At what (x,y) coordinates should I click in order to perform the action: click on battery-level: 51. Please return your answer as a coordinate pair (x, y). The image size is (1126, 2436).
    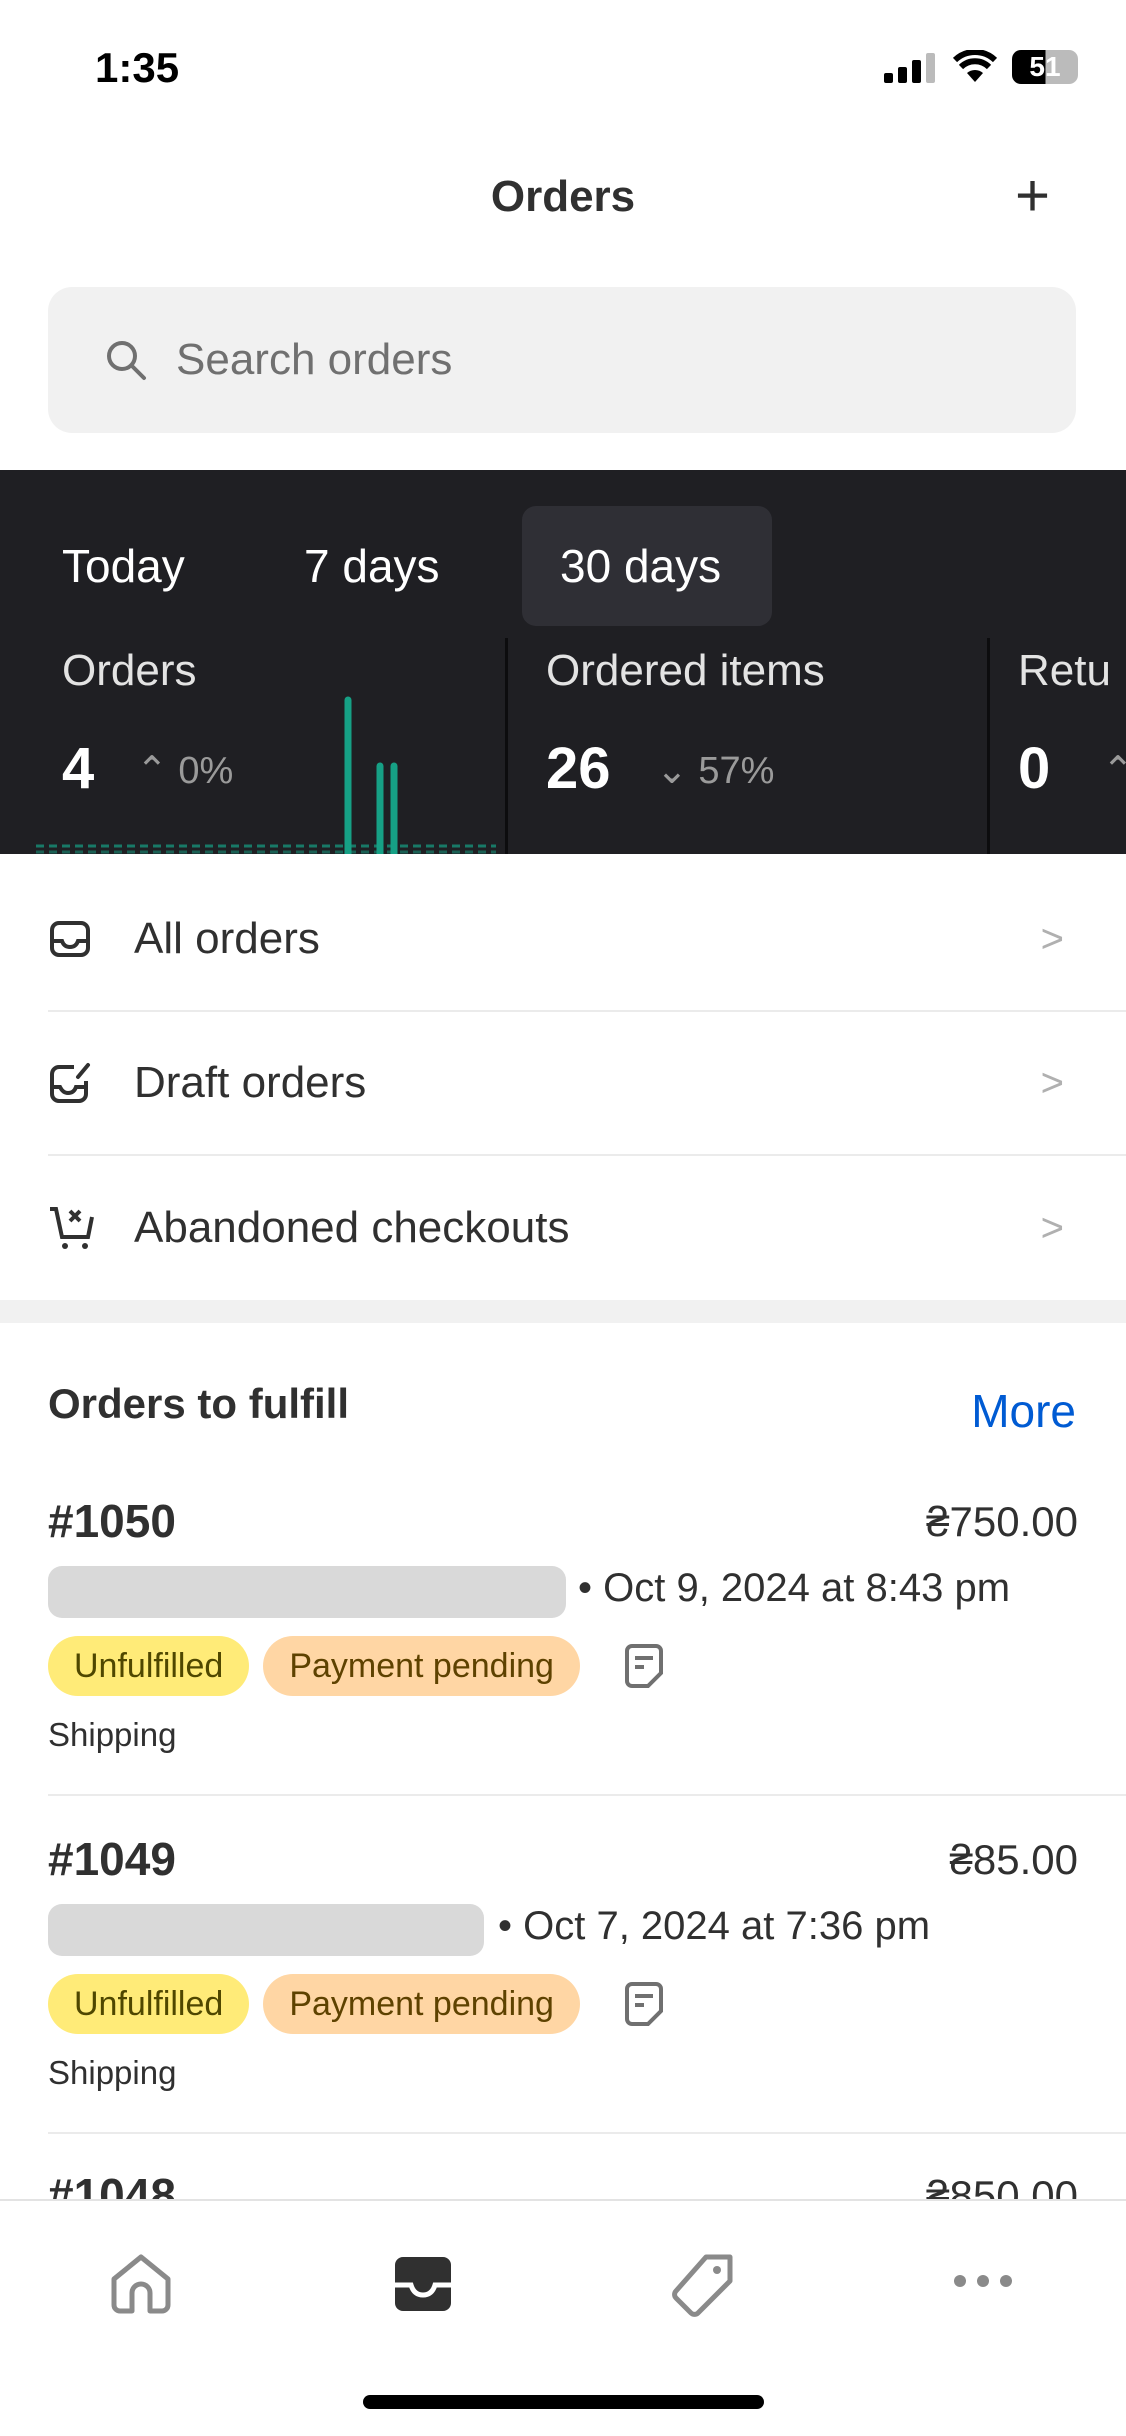
    Looking at the image, I should click on (1045, 66).